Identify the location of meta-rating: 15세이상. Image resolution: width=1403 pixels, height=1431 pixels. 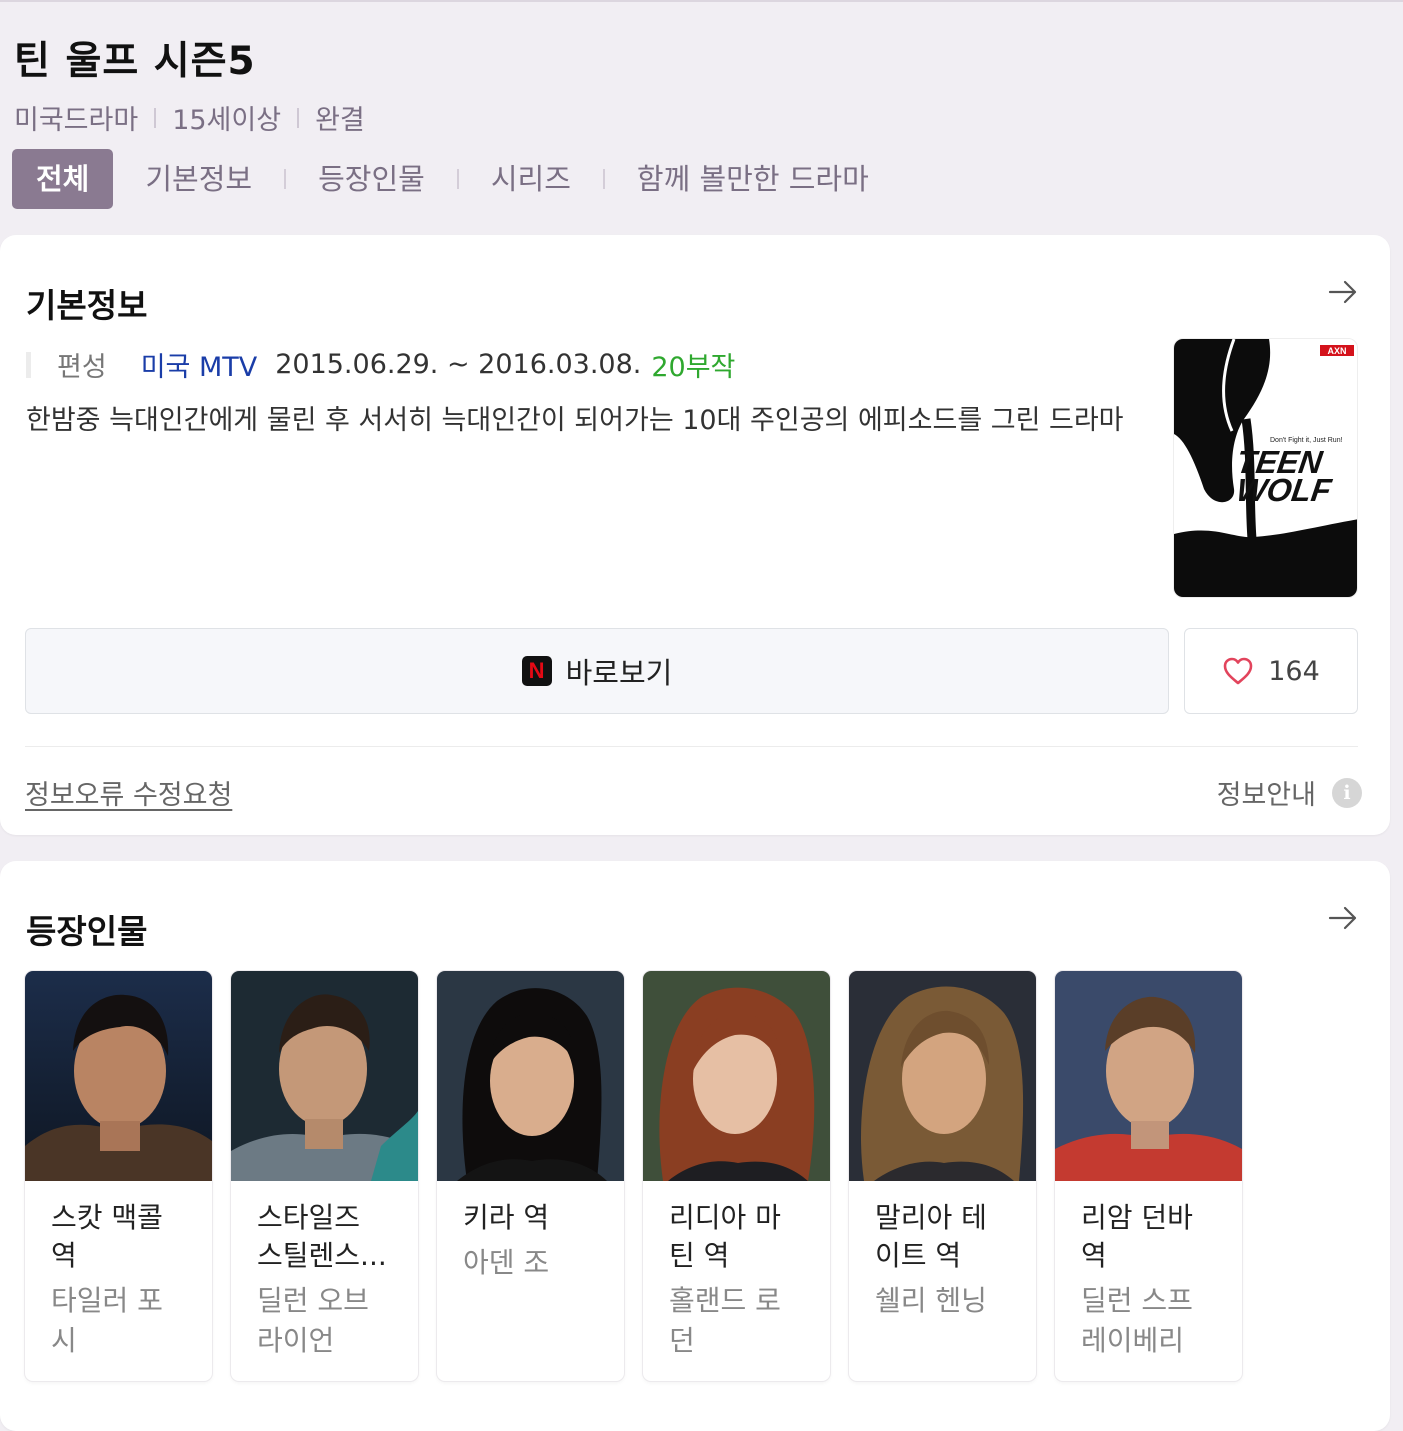
(227, 120).